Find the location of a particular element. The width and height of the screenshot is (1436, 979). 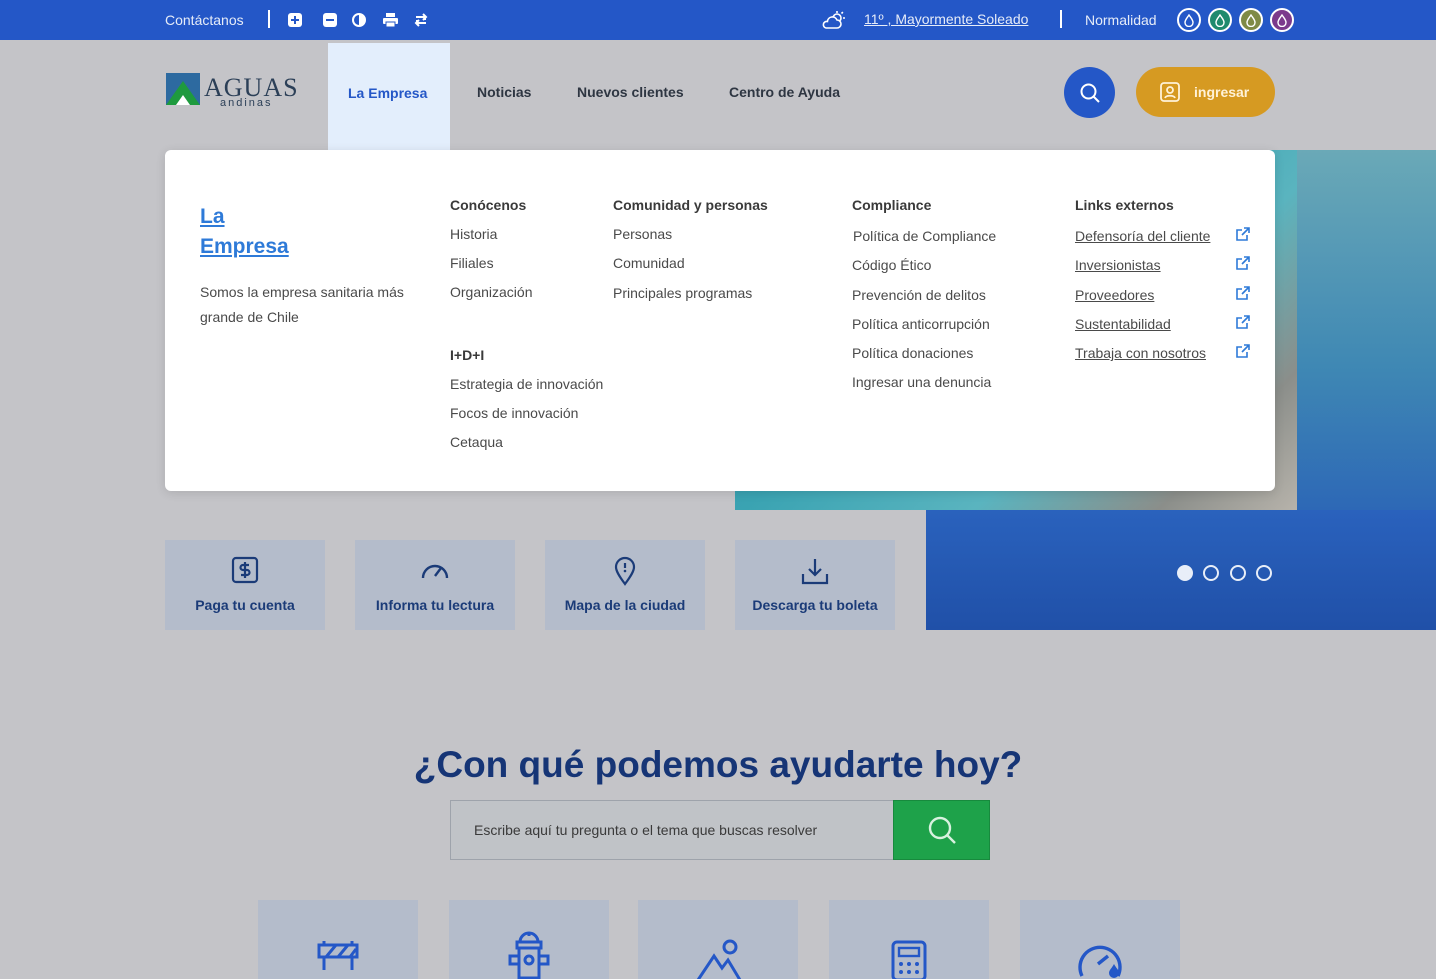

quick-action-map: Mapa de la ciudad is located at coordinates (625, 585).